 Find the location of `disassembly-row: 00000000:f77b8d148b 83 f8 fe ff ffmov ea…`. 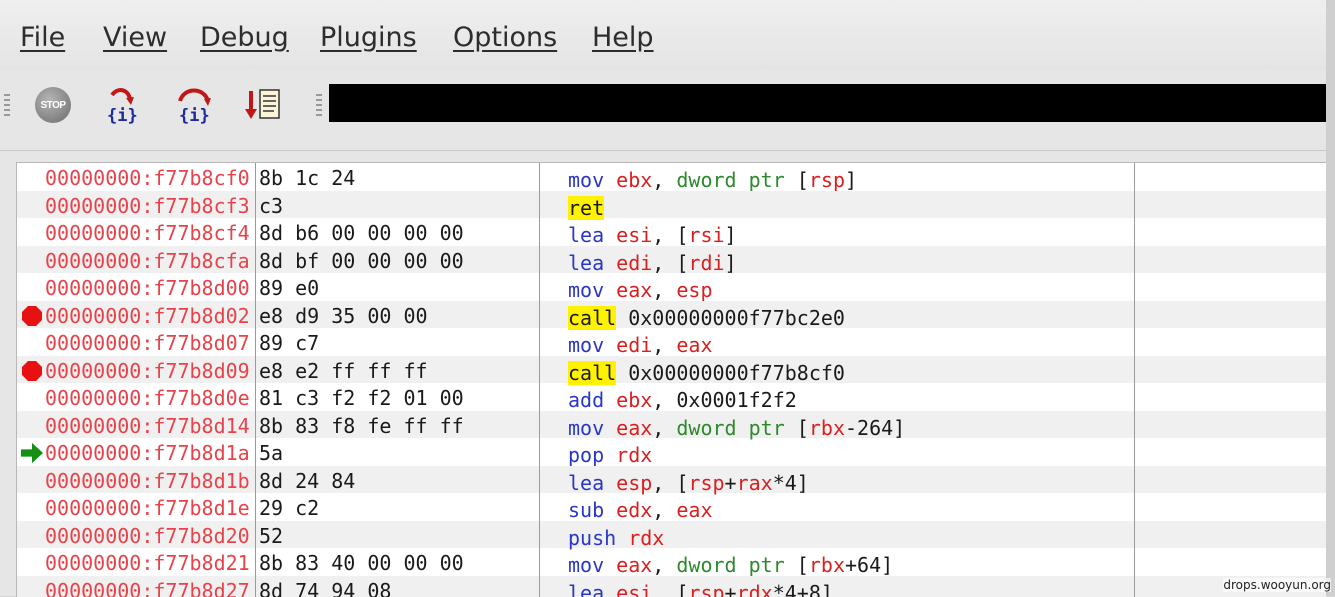

disassembly-row: 00000000:f77b8d148b 83 f8 fe ff ffmov ea… is located at coordinates (672, 425).